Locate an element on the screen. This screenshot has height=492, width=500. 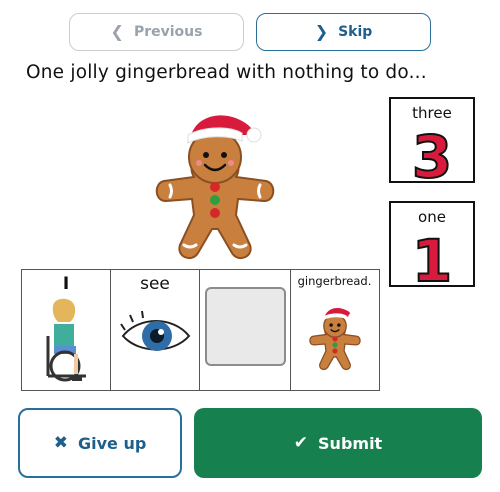
strip-cell-i: I is located at coordinates (66, 330).